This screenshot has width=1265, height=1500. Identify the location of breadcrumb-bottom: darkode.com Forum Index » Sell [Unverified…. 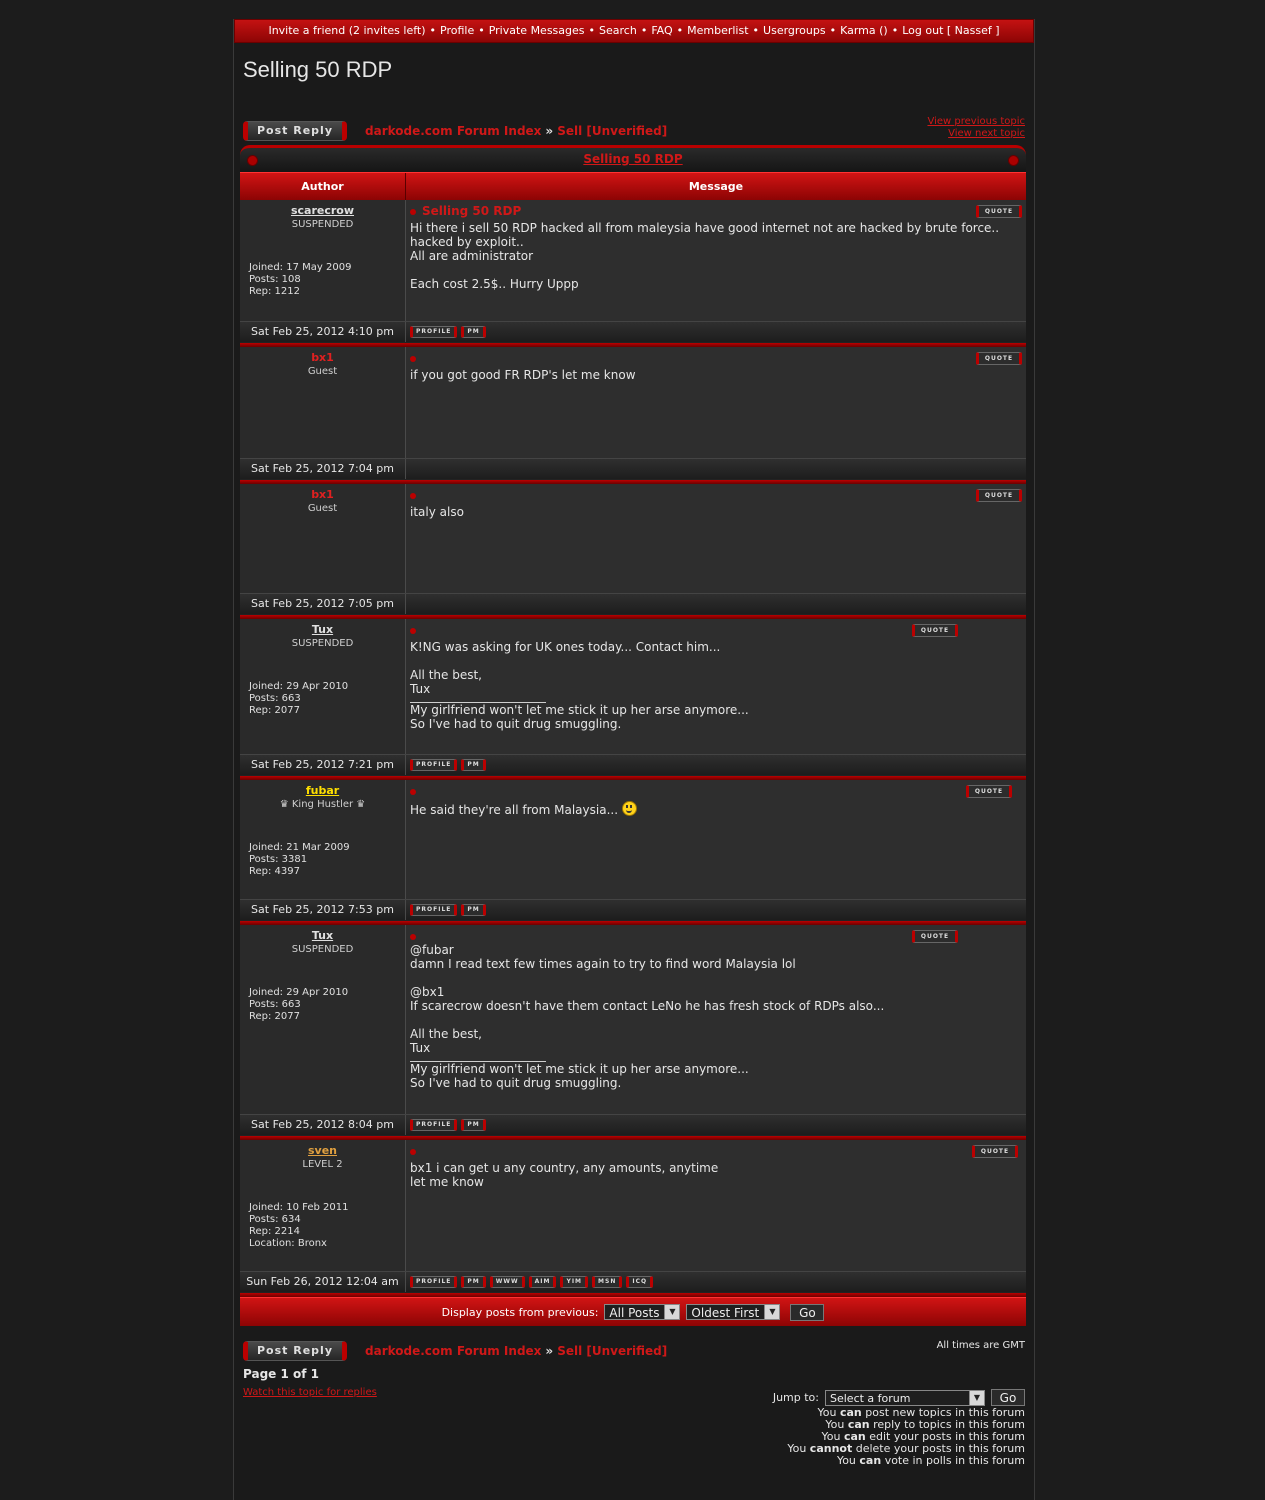
(516, 1351).